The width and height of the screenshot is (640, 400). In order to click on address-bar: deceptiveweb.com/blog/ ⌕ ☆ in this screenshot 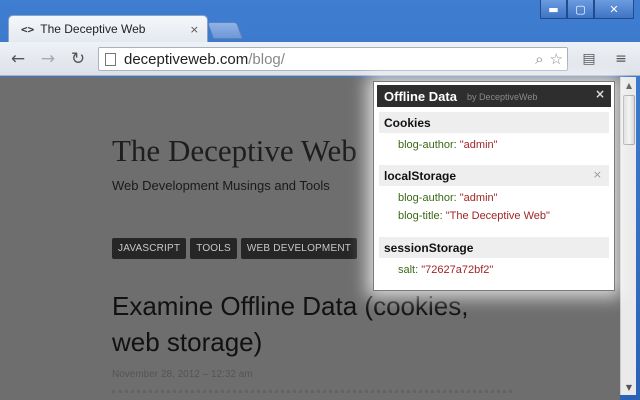, I will do `click(333, 59)`.